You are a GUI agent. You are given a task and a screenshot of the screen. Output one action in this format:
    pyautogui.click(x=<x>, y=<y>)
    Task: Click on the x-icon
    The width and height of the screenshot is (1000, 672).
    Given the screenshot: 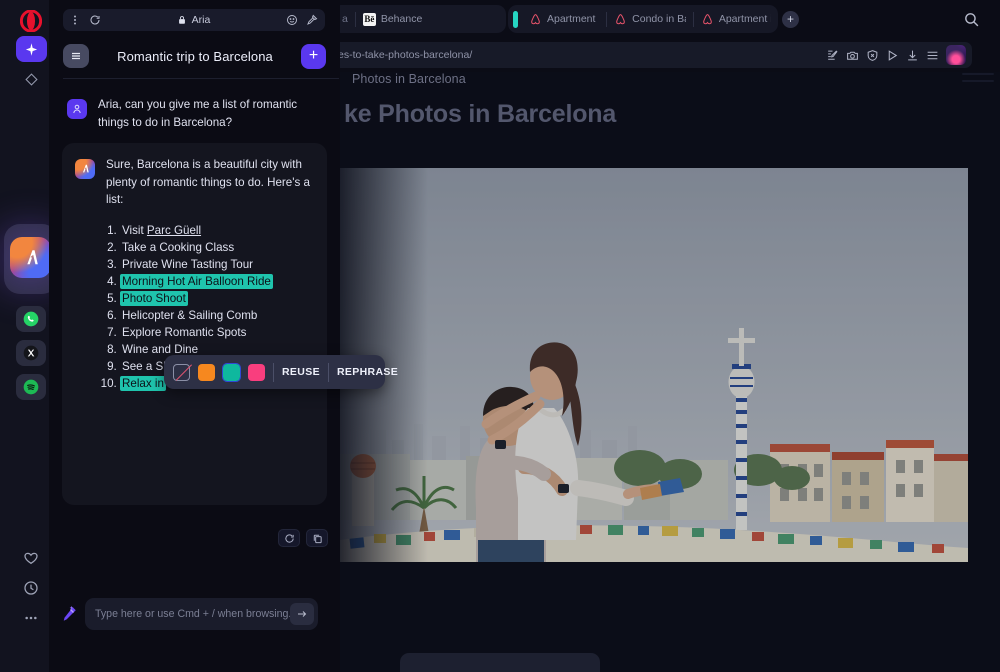 What is the action you would take?
    pyautogui.click(x=31, y=353)
    